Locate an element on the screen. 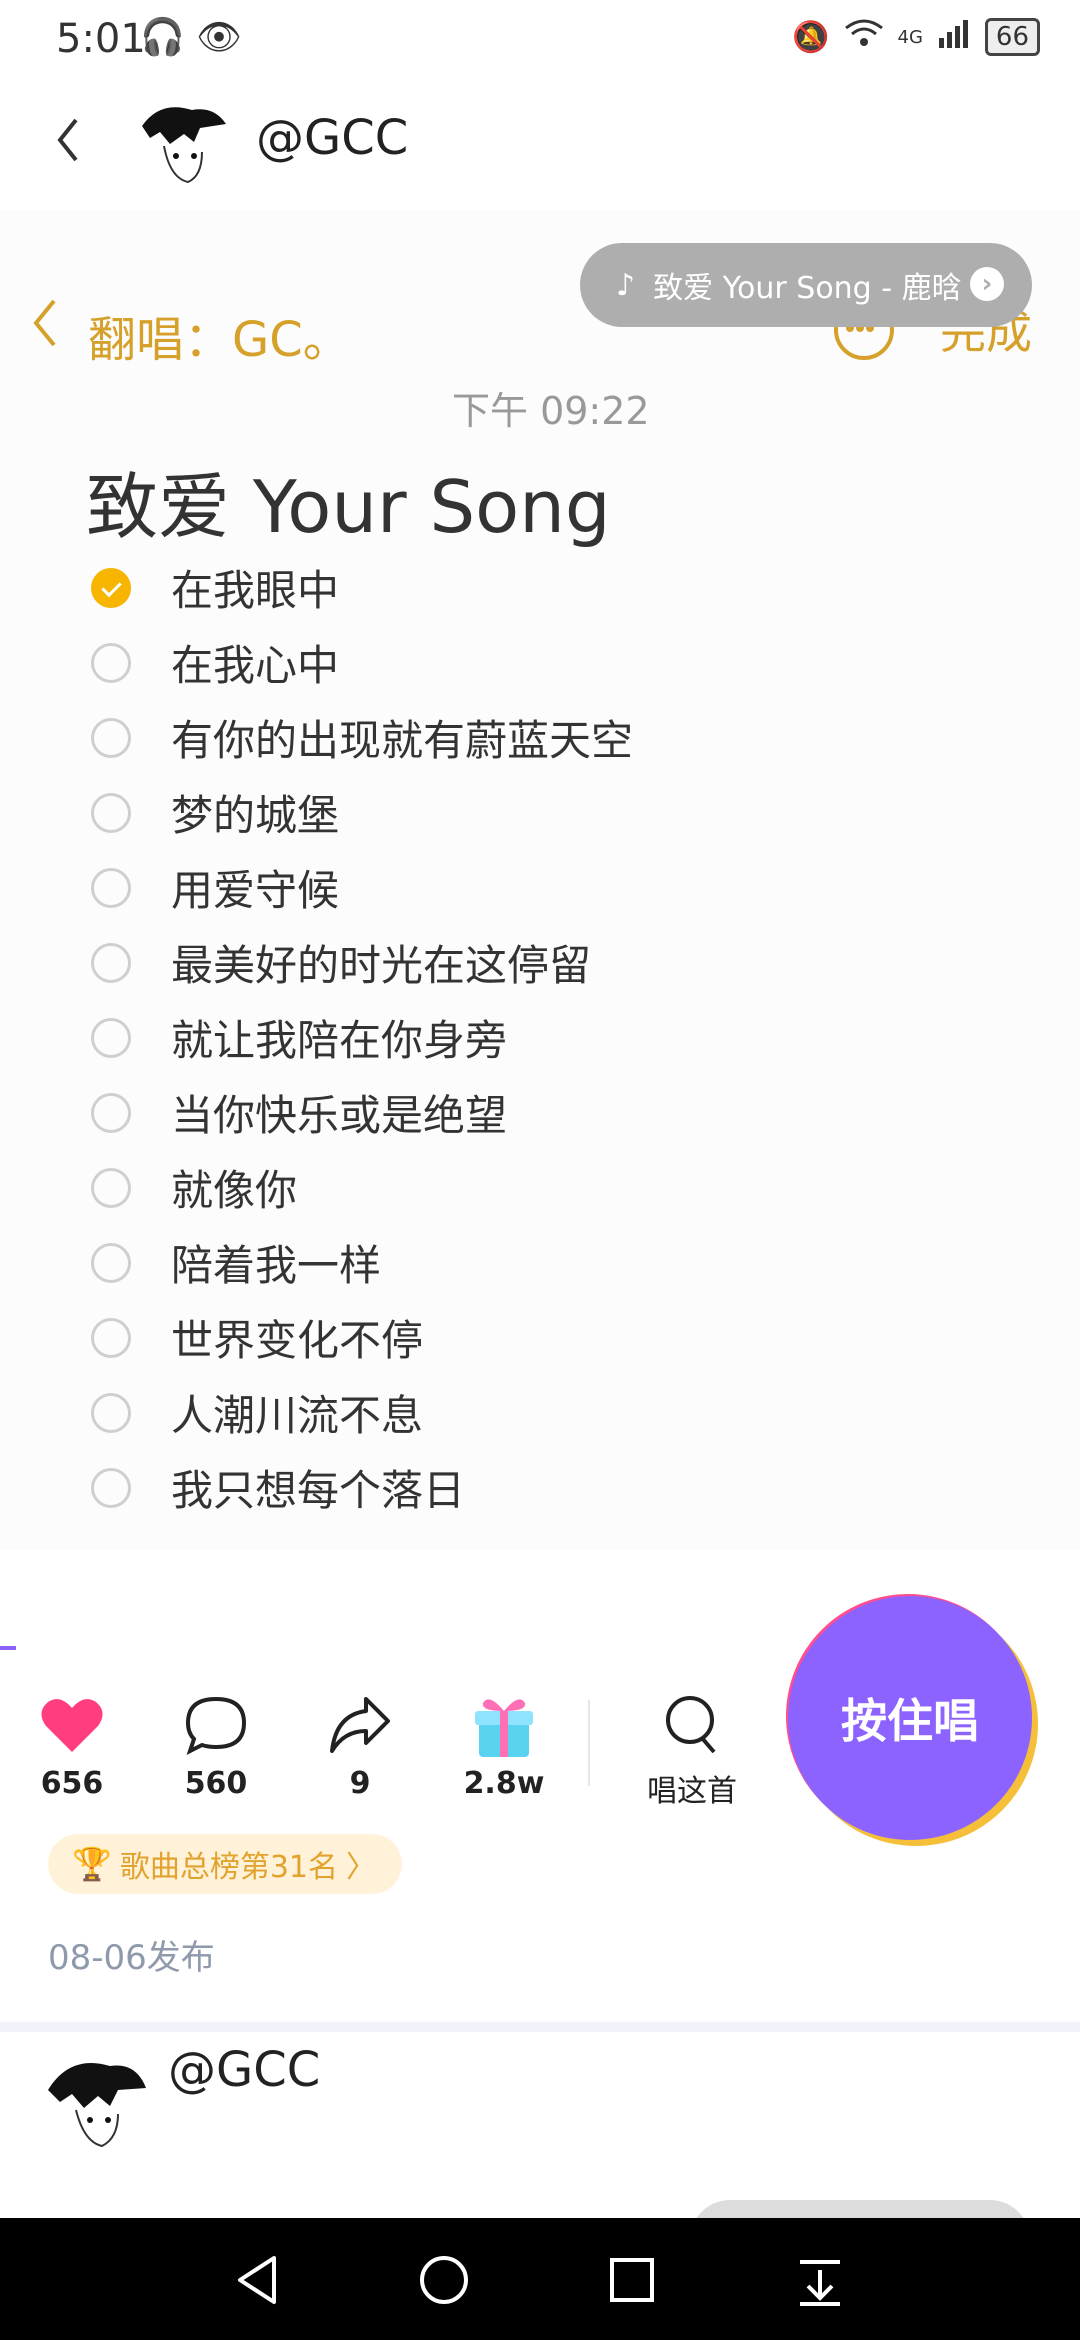  checklist-item-text: 陪着我一样 is located at coordinates (276, 1265).